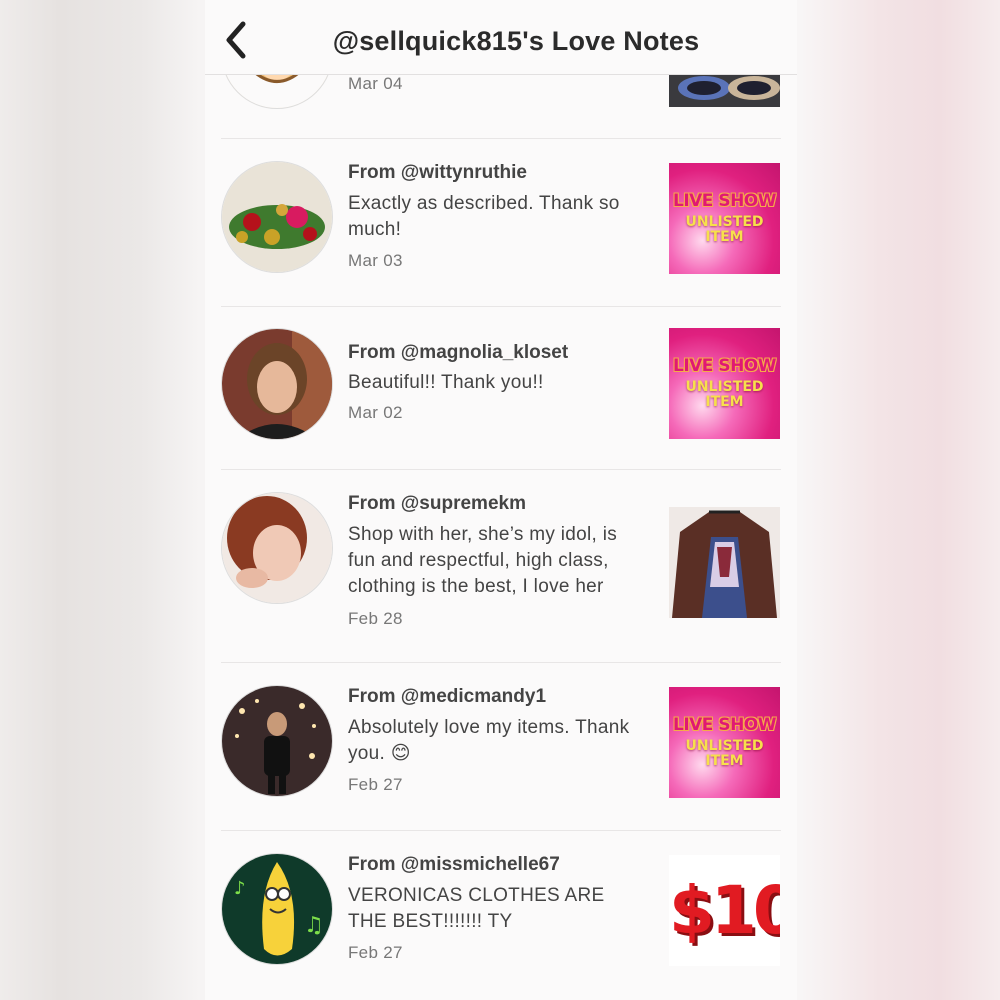 This screenshot has height=1000, width=1000. I want to click on note-message: Exactly as described. Thank so much!, so click(484, 216).